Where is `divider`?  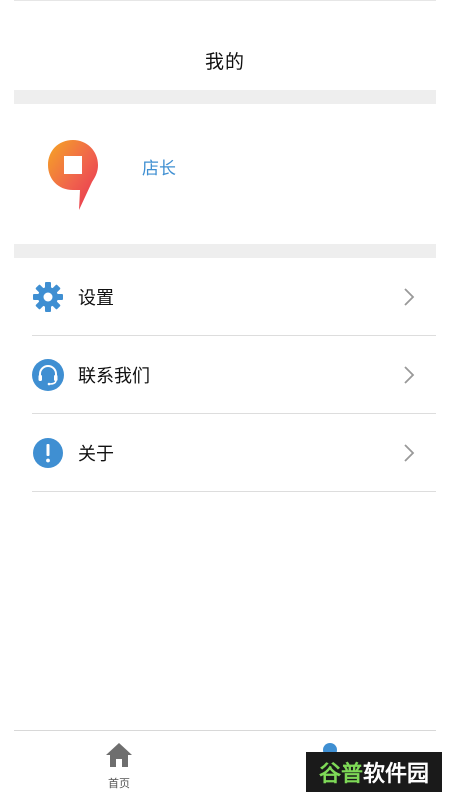 divider is located at coordinates (234, 491).